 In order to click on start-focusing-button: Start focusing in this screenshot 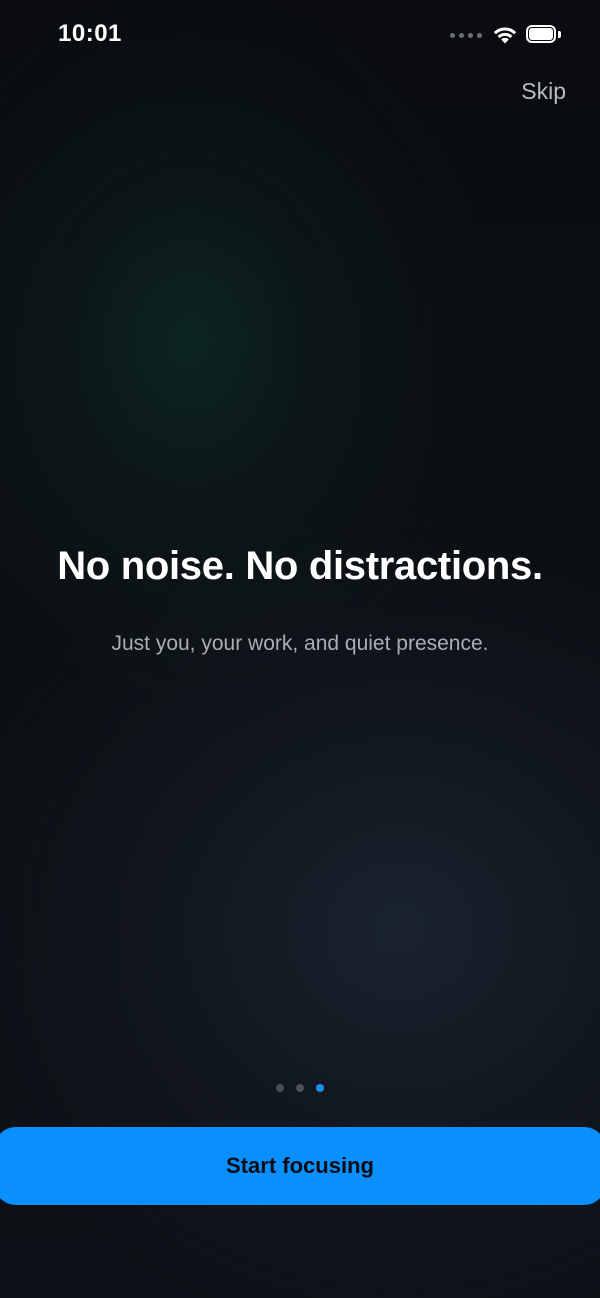, I will do `click(300, 1166)`.